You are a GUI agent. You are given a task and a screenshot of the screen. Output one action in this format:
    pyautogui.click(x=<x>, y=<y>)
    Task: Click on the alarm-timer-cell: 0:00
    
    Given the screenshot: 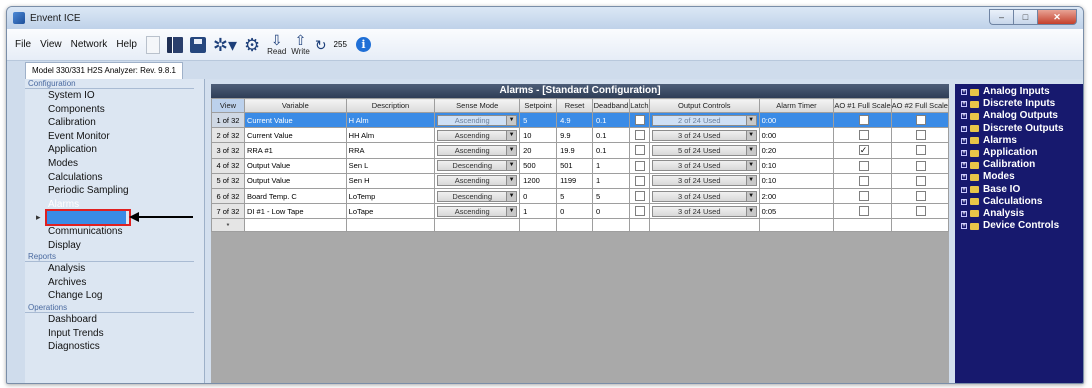 What is the action you would take?
    pyautogui.click(x=796, y=120)
    